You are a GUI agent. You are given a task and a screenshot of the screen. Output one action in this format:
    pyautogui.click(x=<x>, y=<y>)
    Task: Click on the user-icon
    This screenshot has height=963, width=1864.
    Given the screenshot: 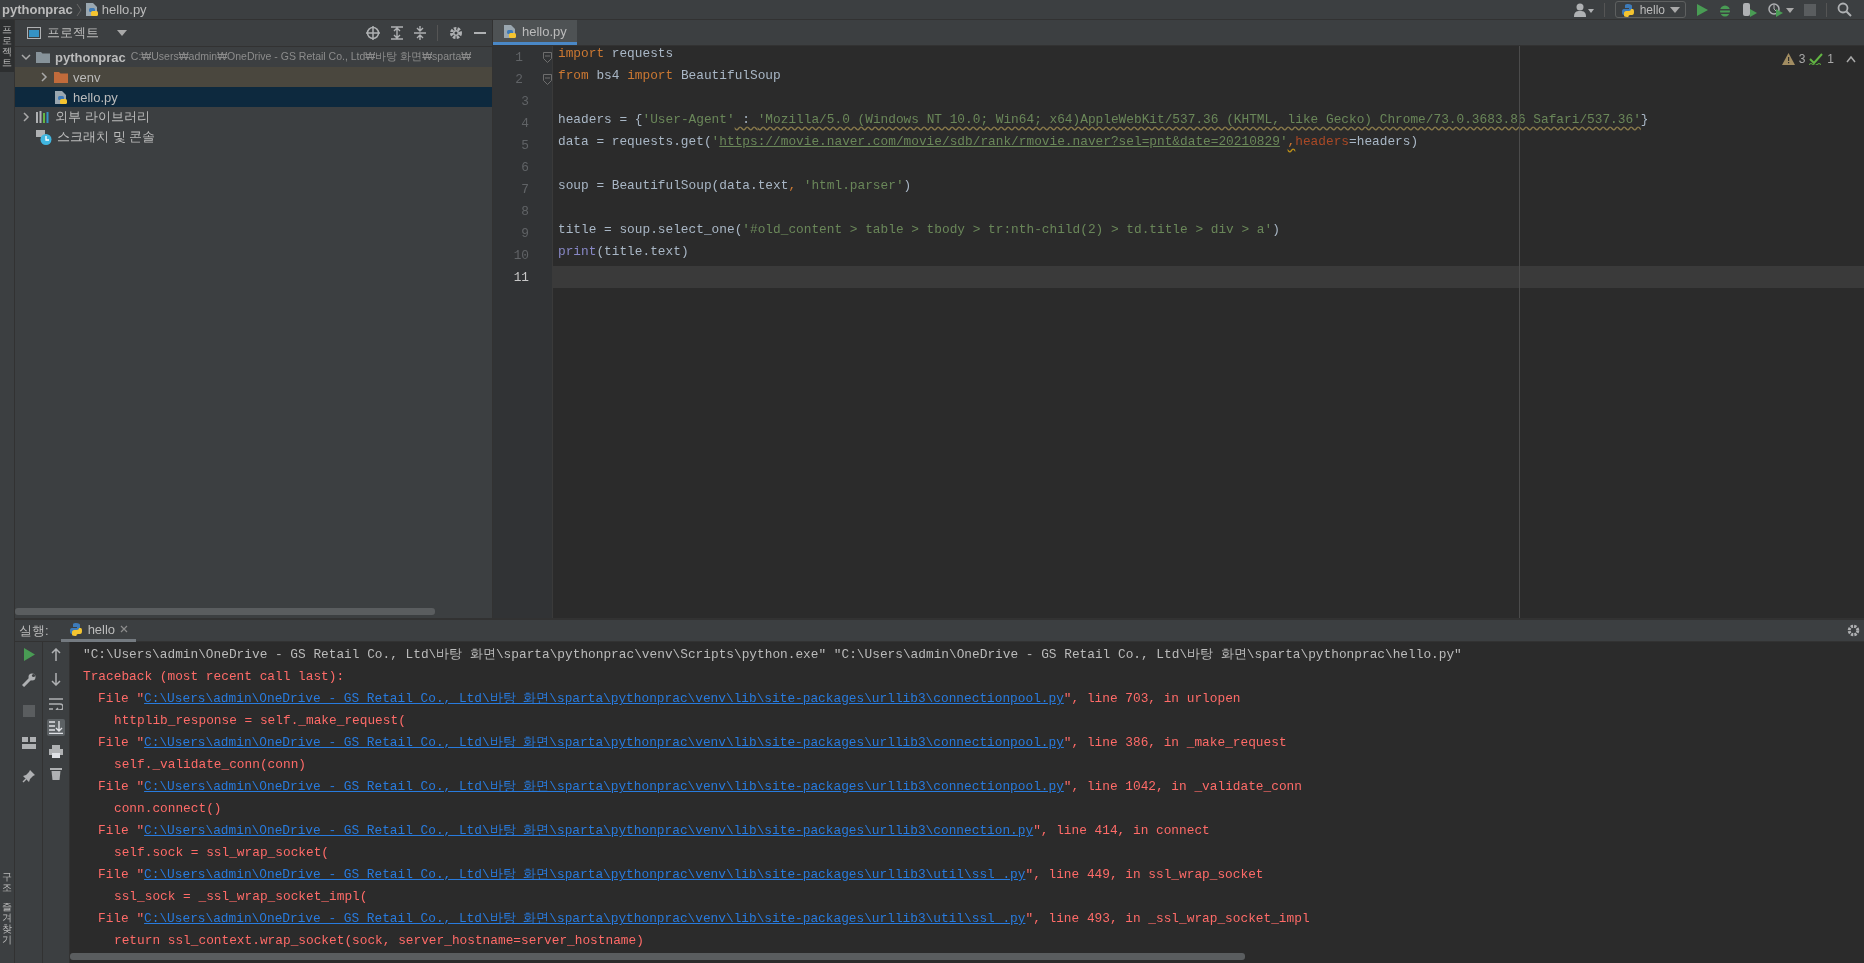 What is the action you would take?
    pyautogui.click(x=1583, y=9)
    